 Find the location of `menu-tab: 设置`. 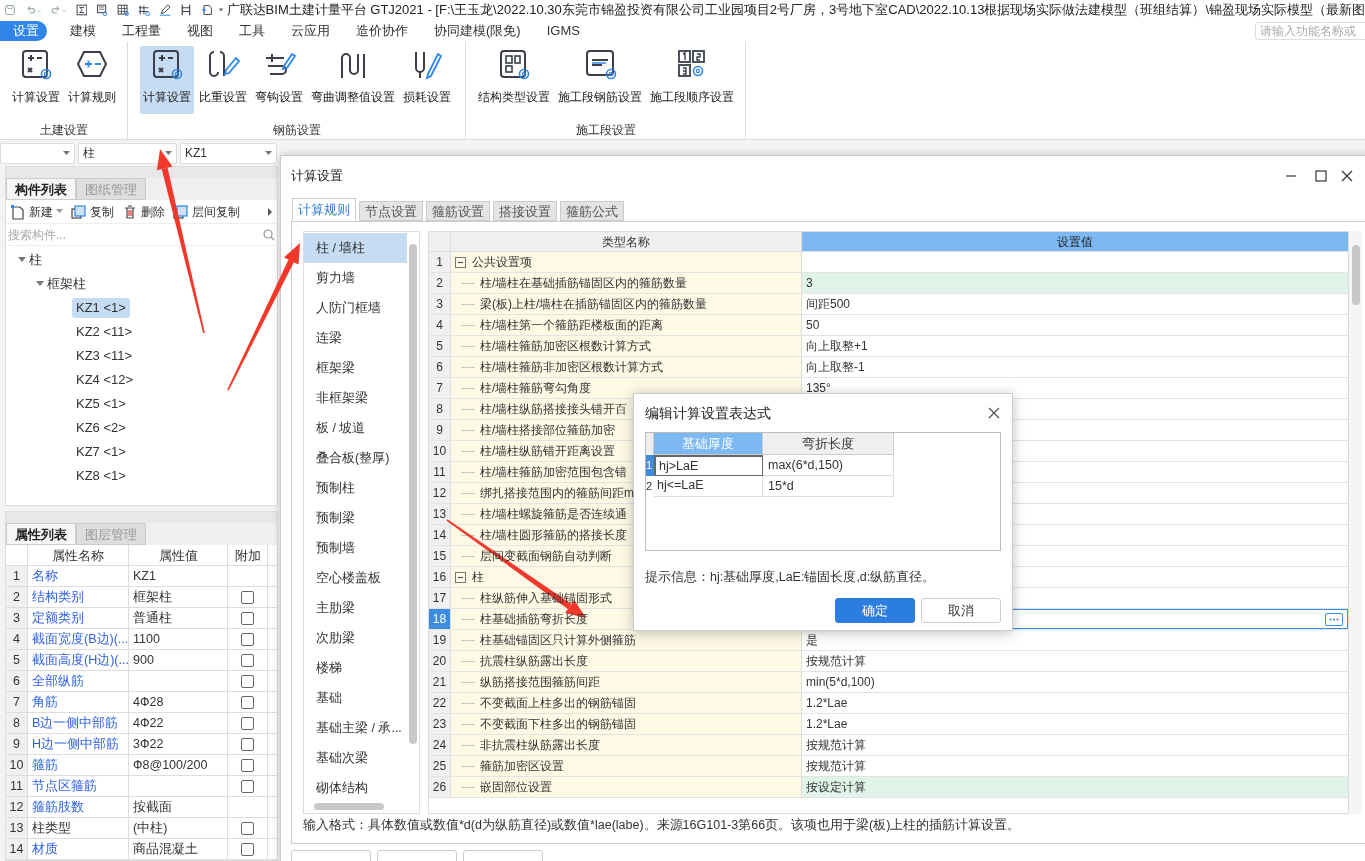

menu-tab: 设置 is located at coordinates (23, 31).